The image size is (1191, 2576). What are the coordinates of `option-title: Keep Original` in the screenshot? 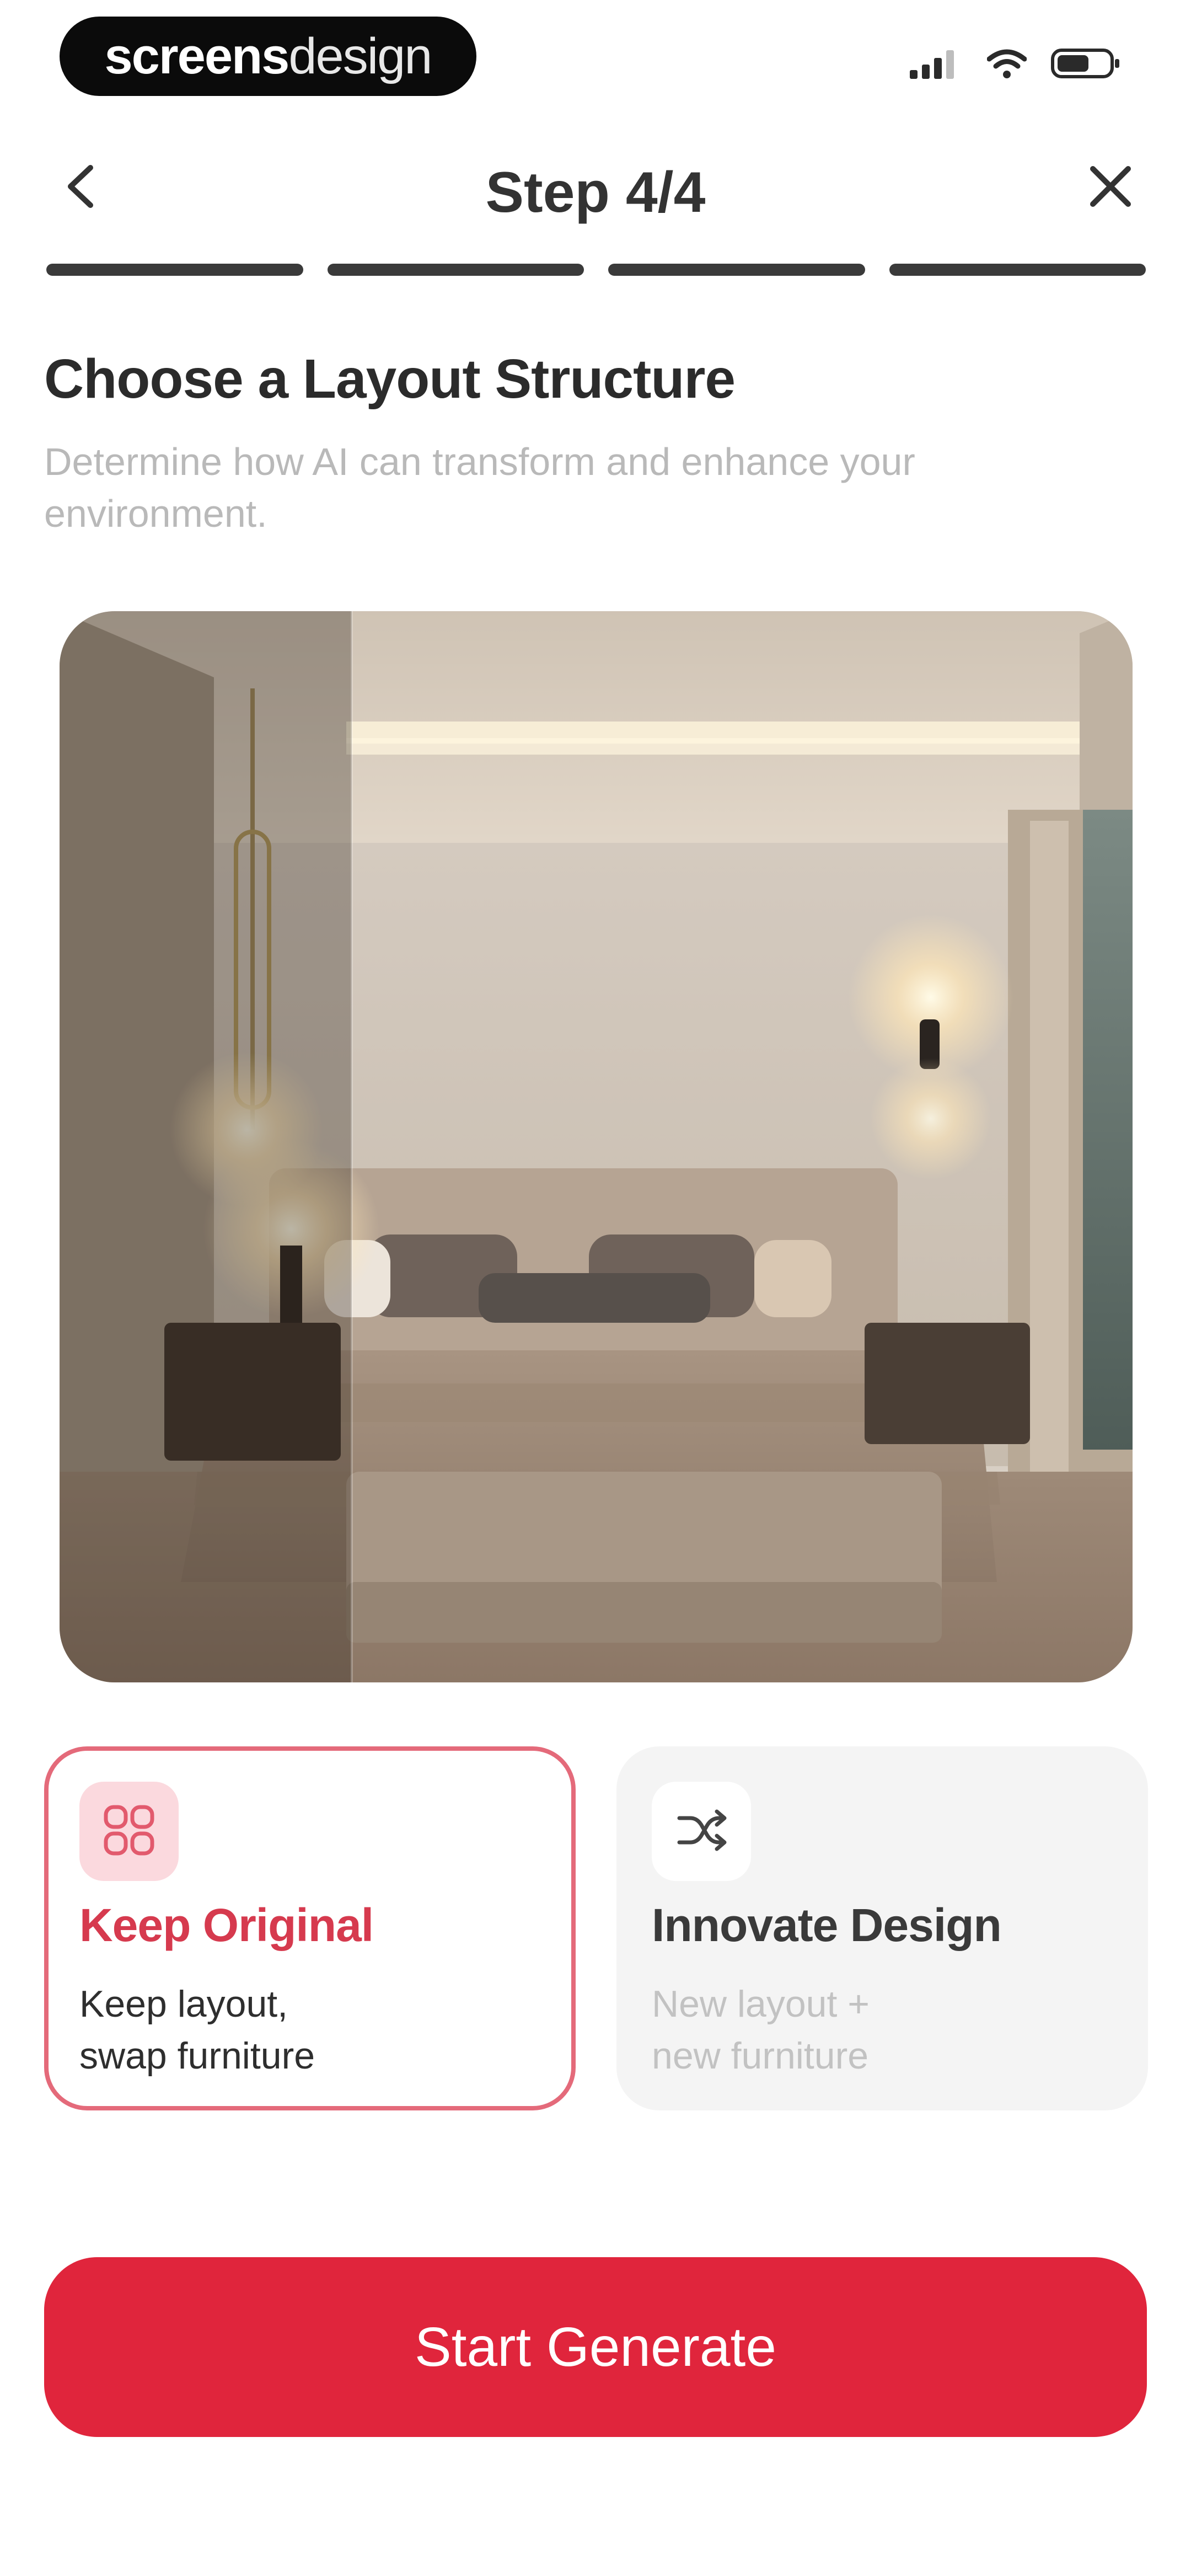 It's located at (227, 1925).